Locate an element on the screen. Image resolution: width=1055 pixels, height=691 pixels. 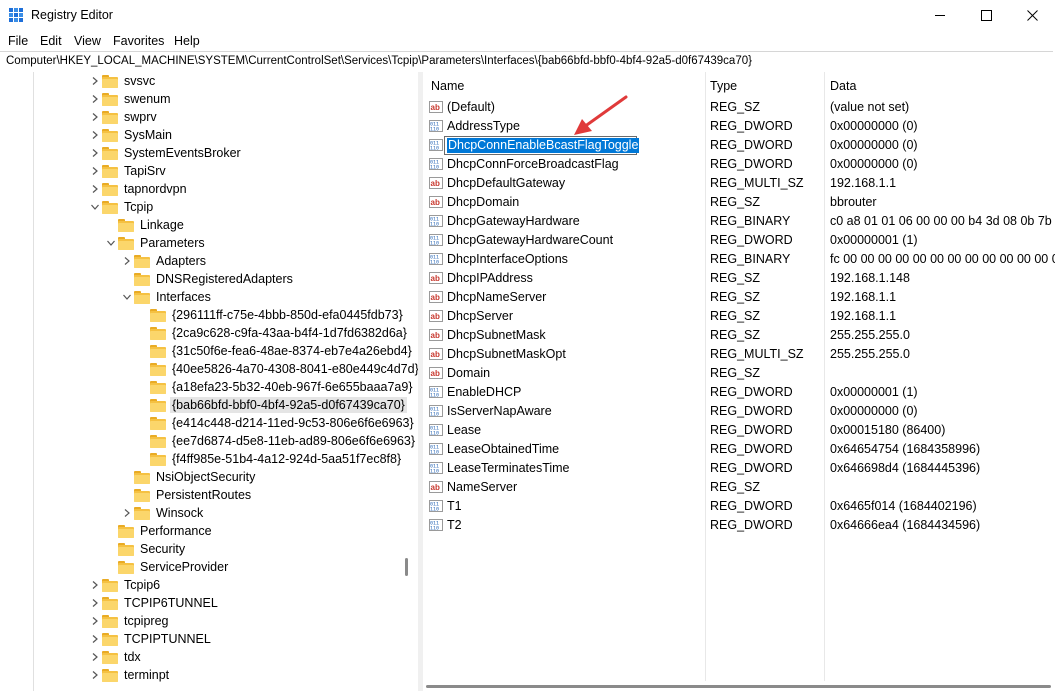
tree-item: tcpipreg is located at coordinates (129, 621).